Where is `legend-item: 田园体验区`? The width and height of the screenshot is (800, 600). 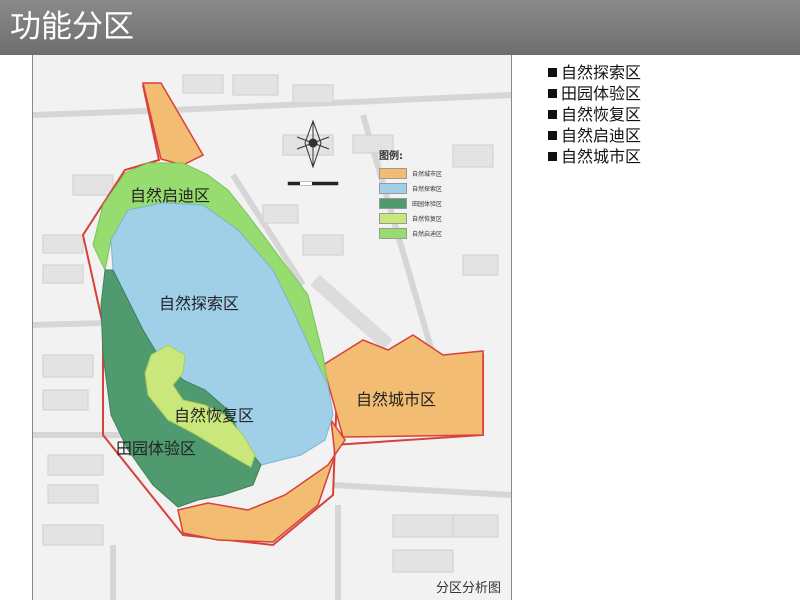 legend-item: 田园体验区 is located at coordinates (429, 203).